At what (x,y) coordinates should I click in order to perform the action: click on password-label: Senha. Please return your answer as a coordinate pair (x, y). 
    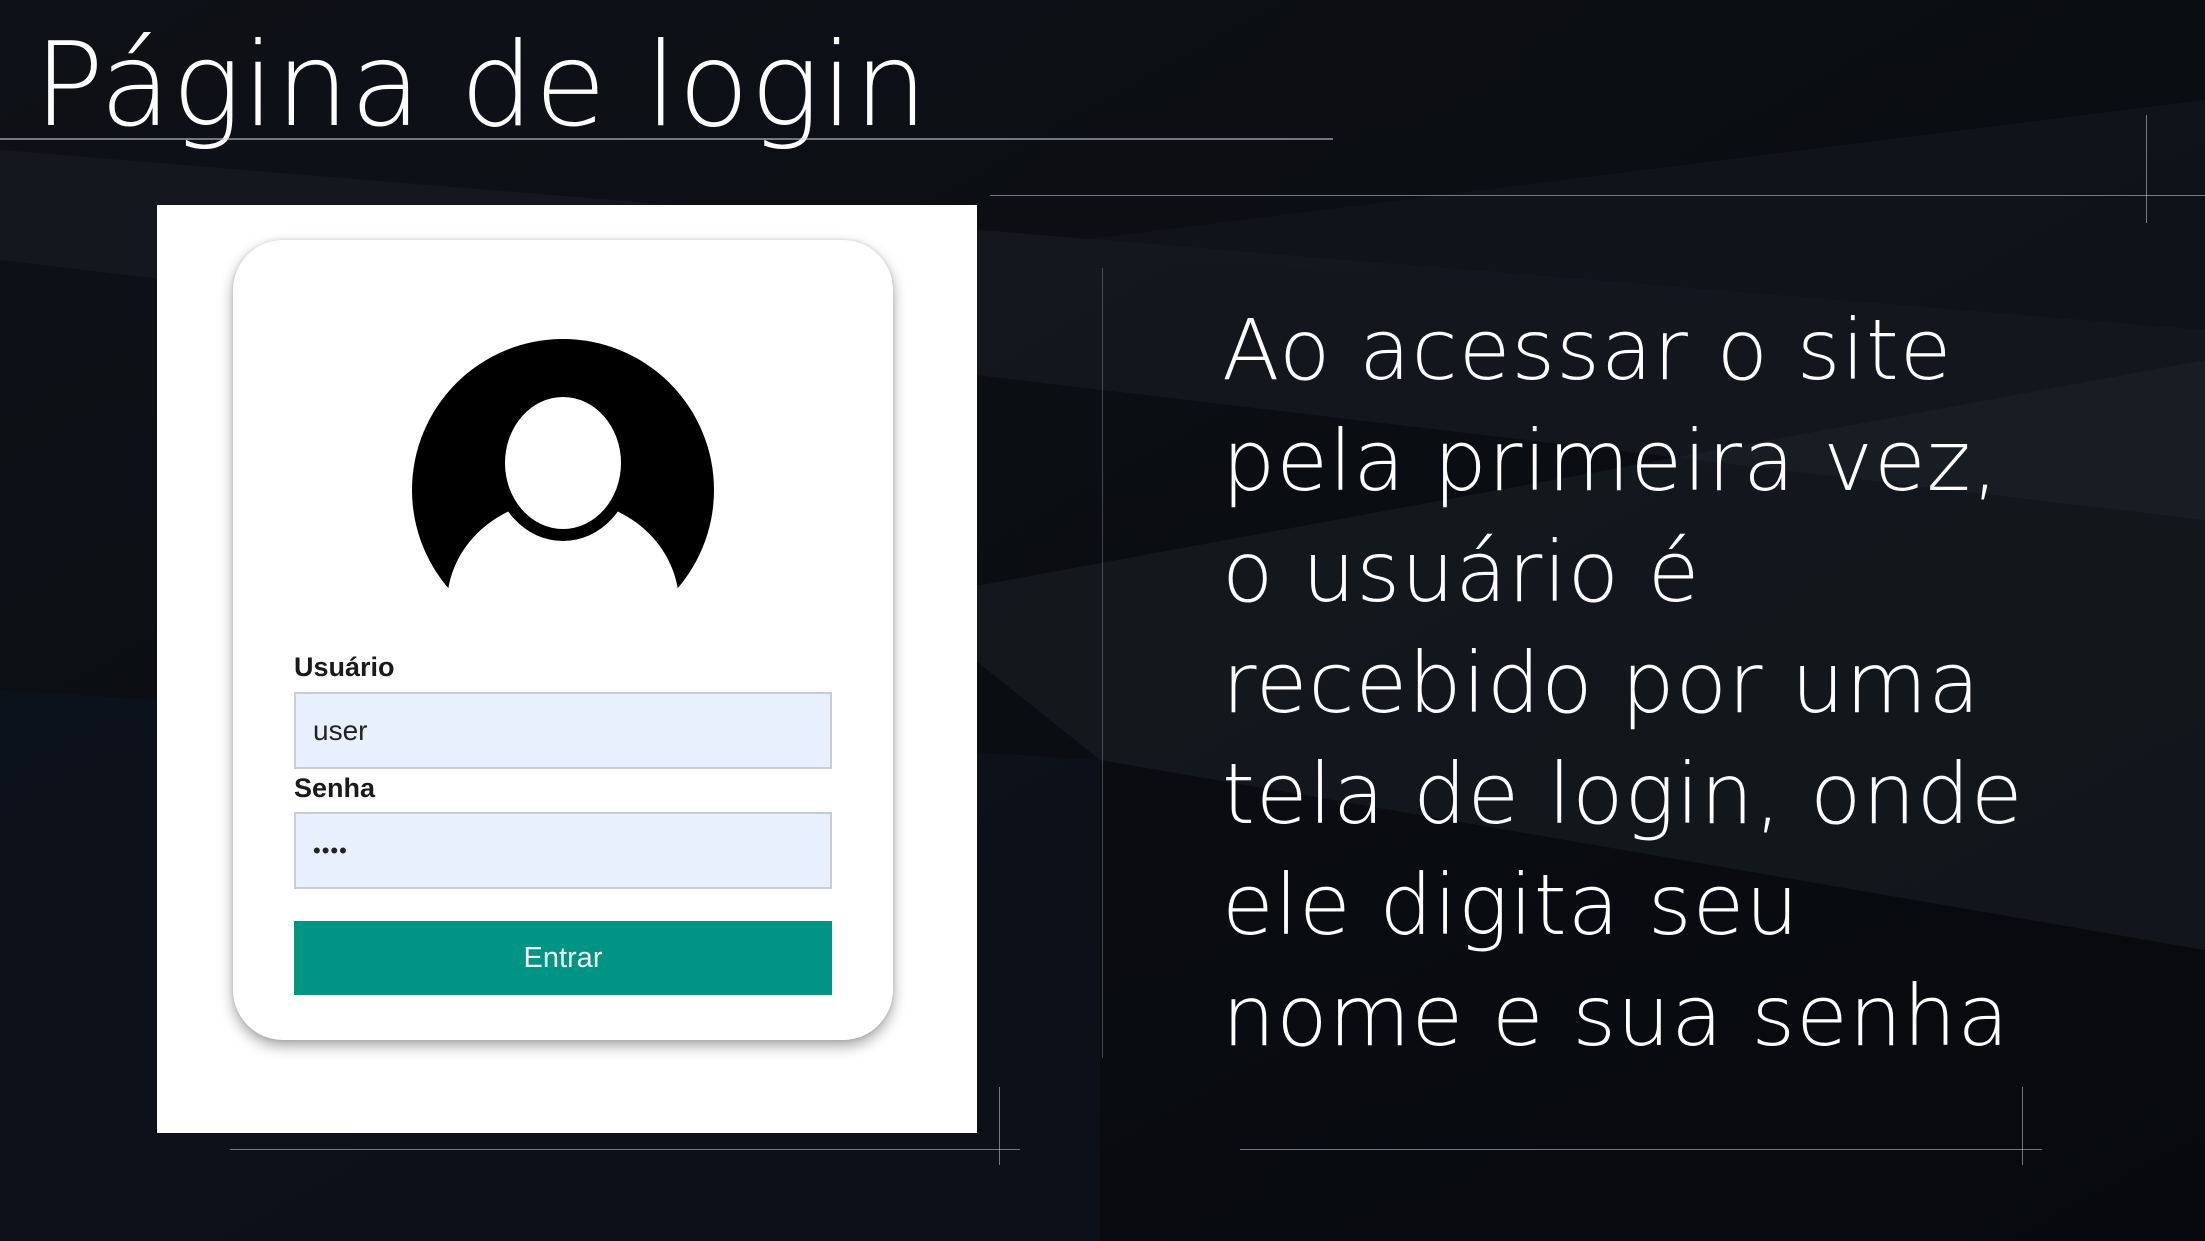
    Looking at the image, I should click on (335, 788).